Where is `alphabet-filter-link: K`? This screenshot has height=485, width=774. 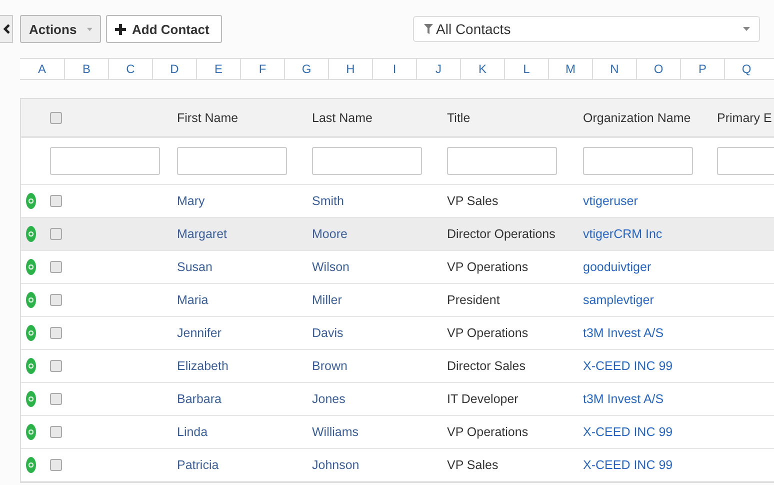 alphabet-filter-link: K is located at coordinates (482, 69).